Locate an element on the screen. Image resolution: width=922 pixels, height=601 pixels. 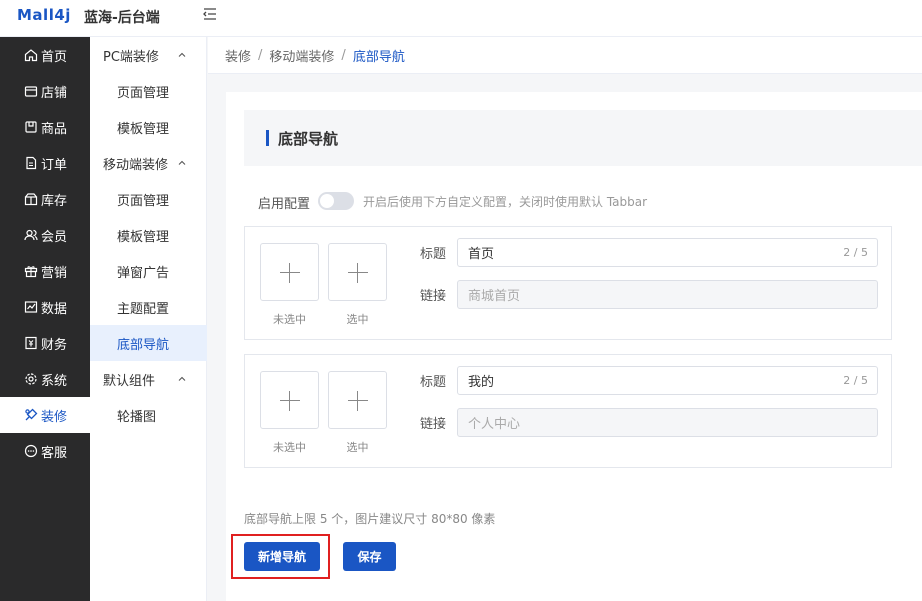
breadcrumb-item: 装修 is located at coordinates (238, 55).